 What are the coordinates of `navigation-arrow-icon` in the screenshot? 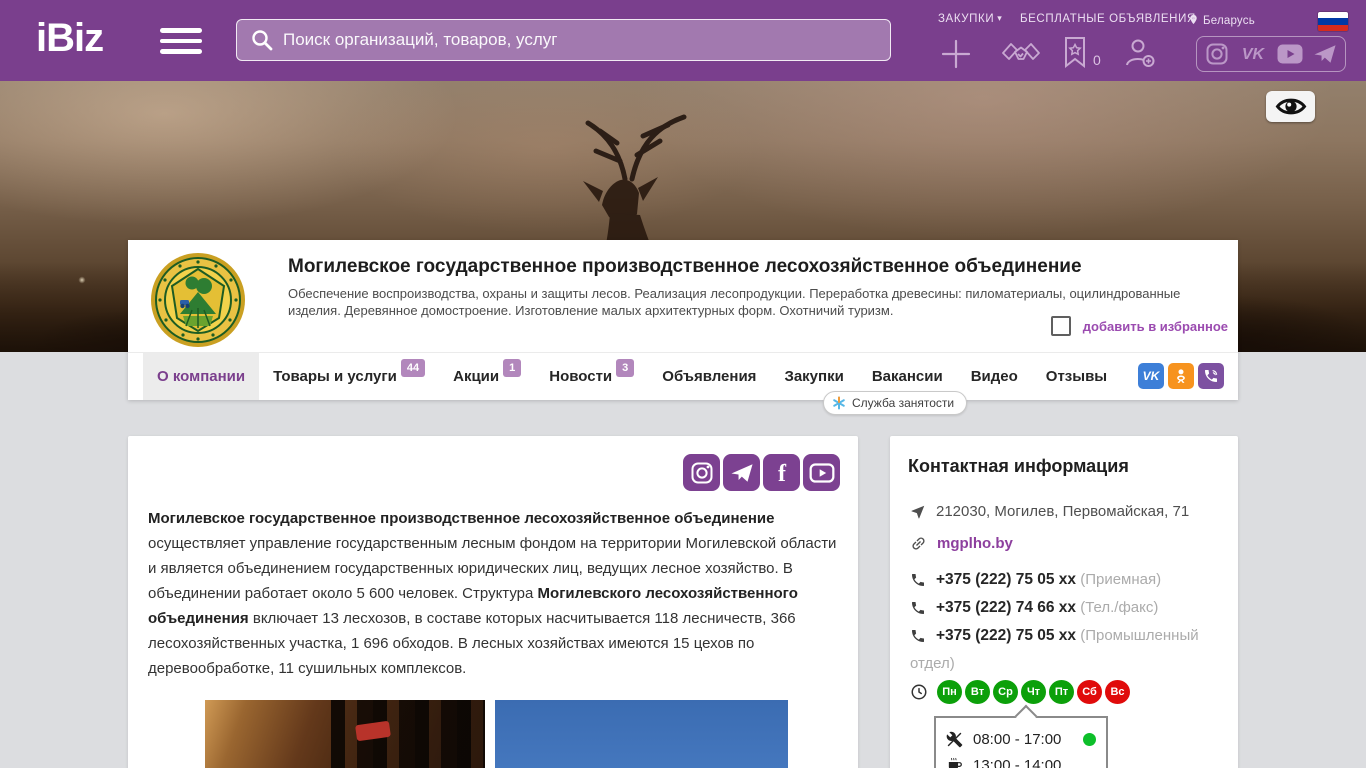 It's located at (918, 512).